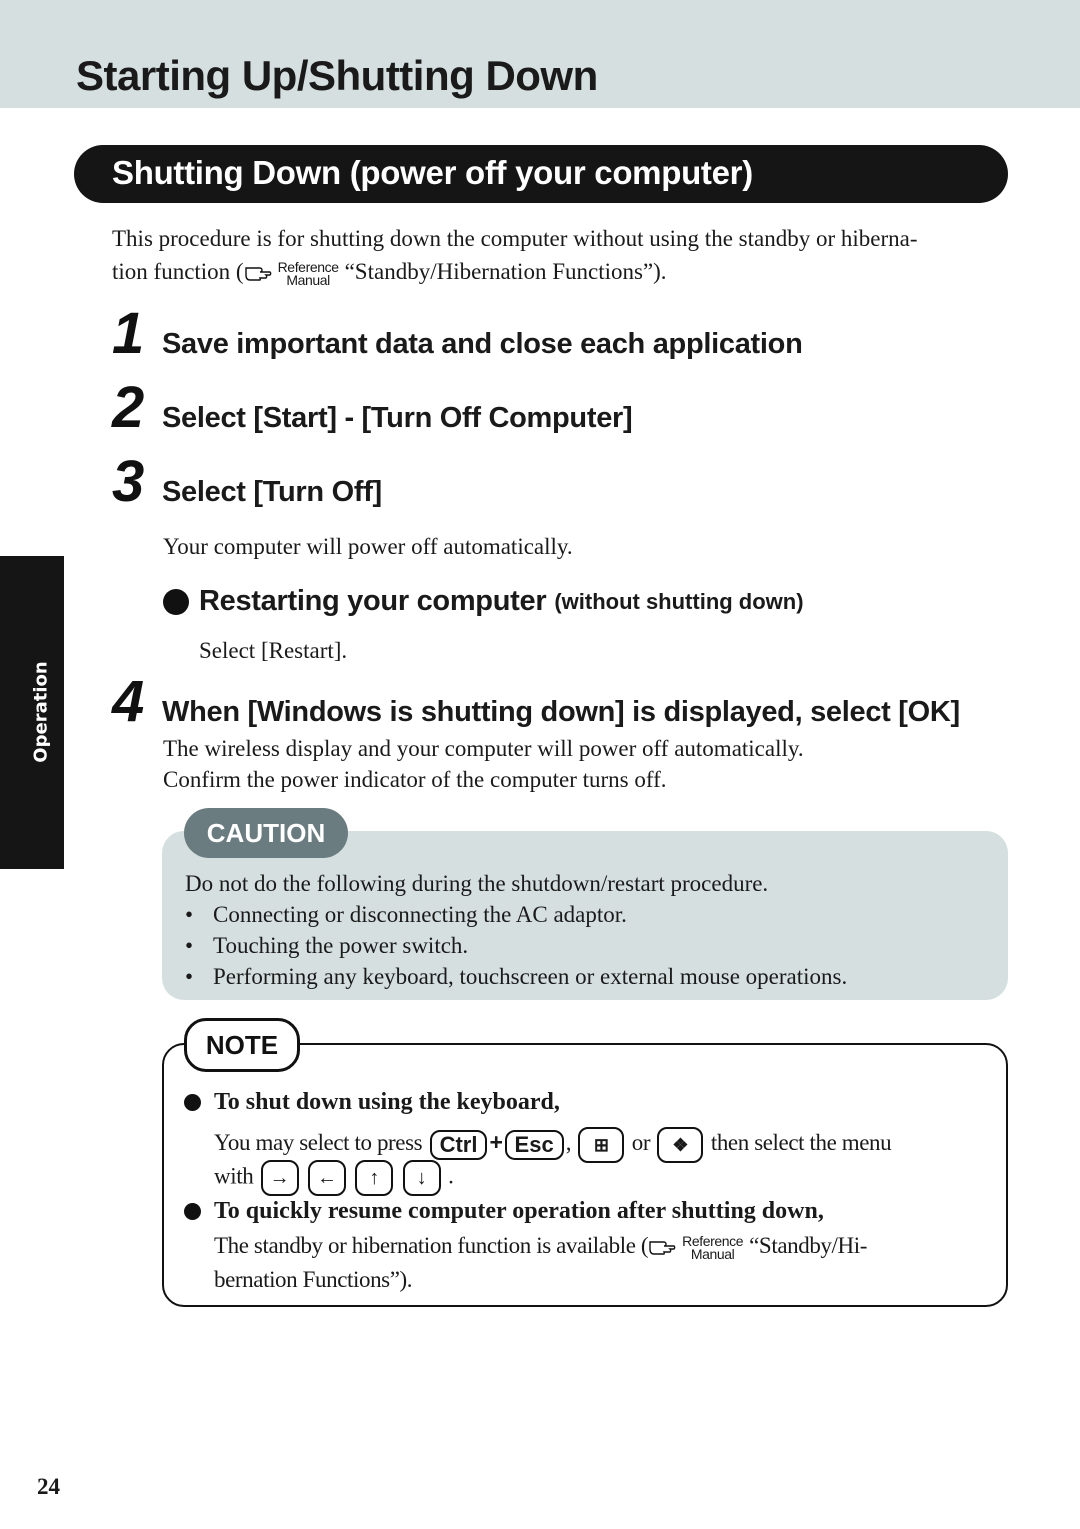  What do you see at coordinates (128, 701) in the screenshot?
I see `step-number: 4` at bounding box center [128, 701].